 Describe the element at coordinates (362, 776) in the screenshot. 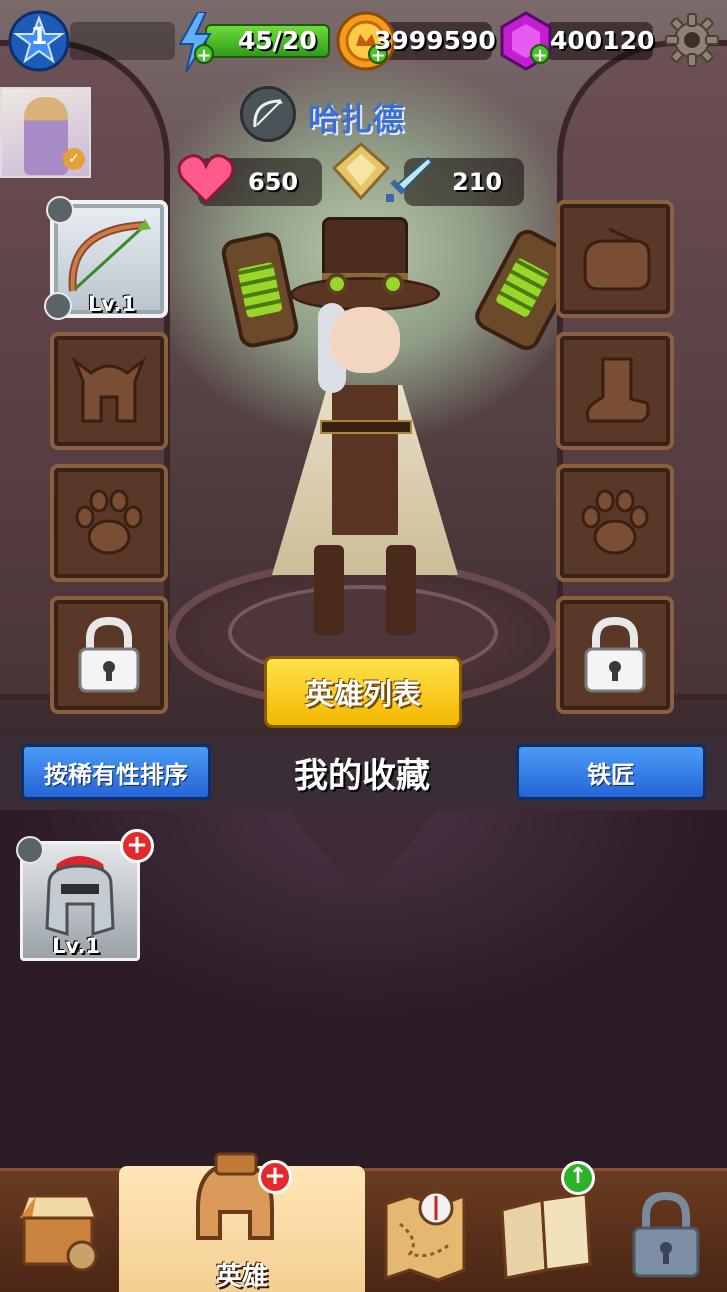

I see `collection-title: 我的收藏` at that location.